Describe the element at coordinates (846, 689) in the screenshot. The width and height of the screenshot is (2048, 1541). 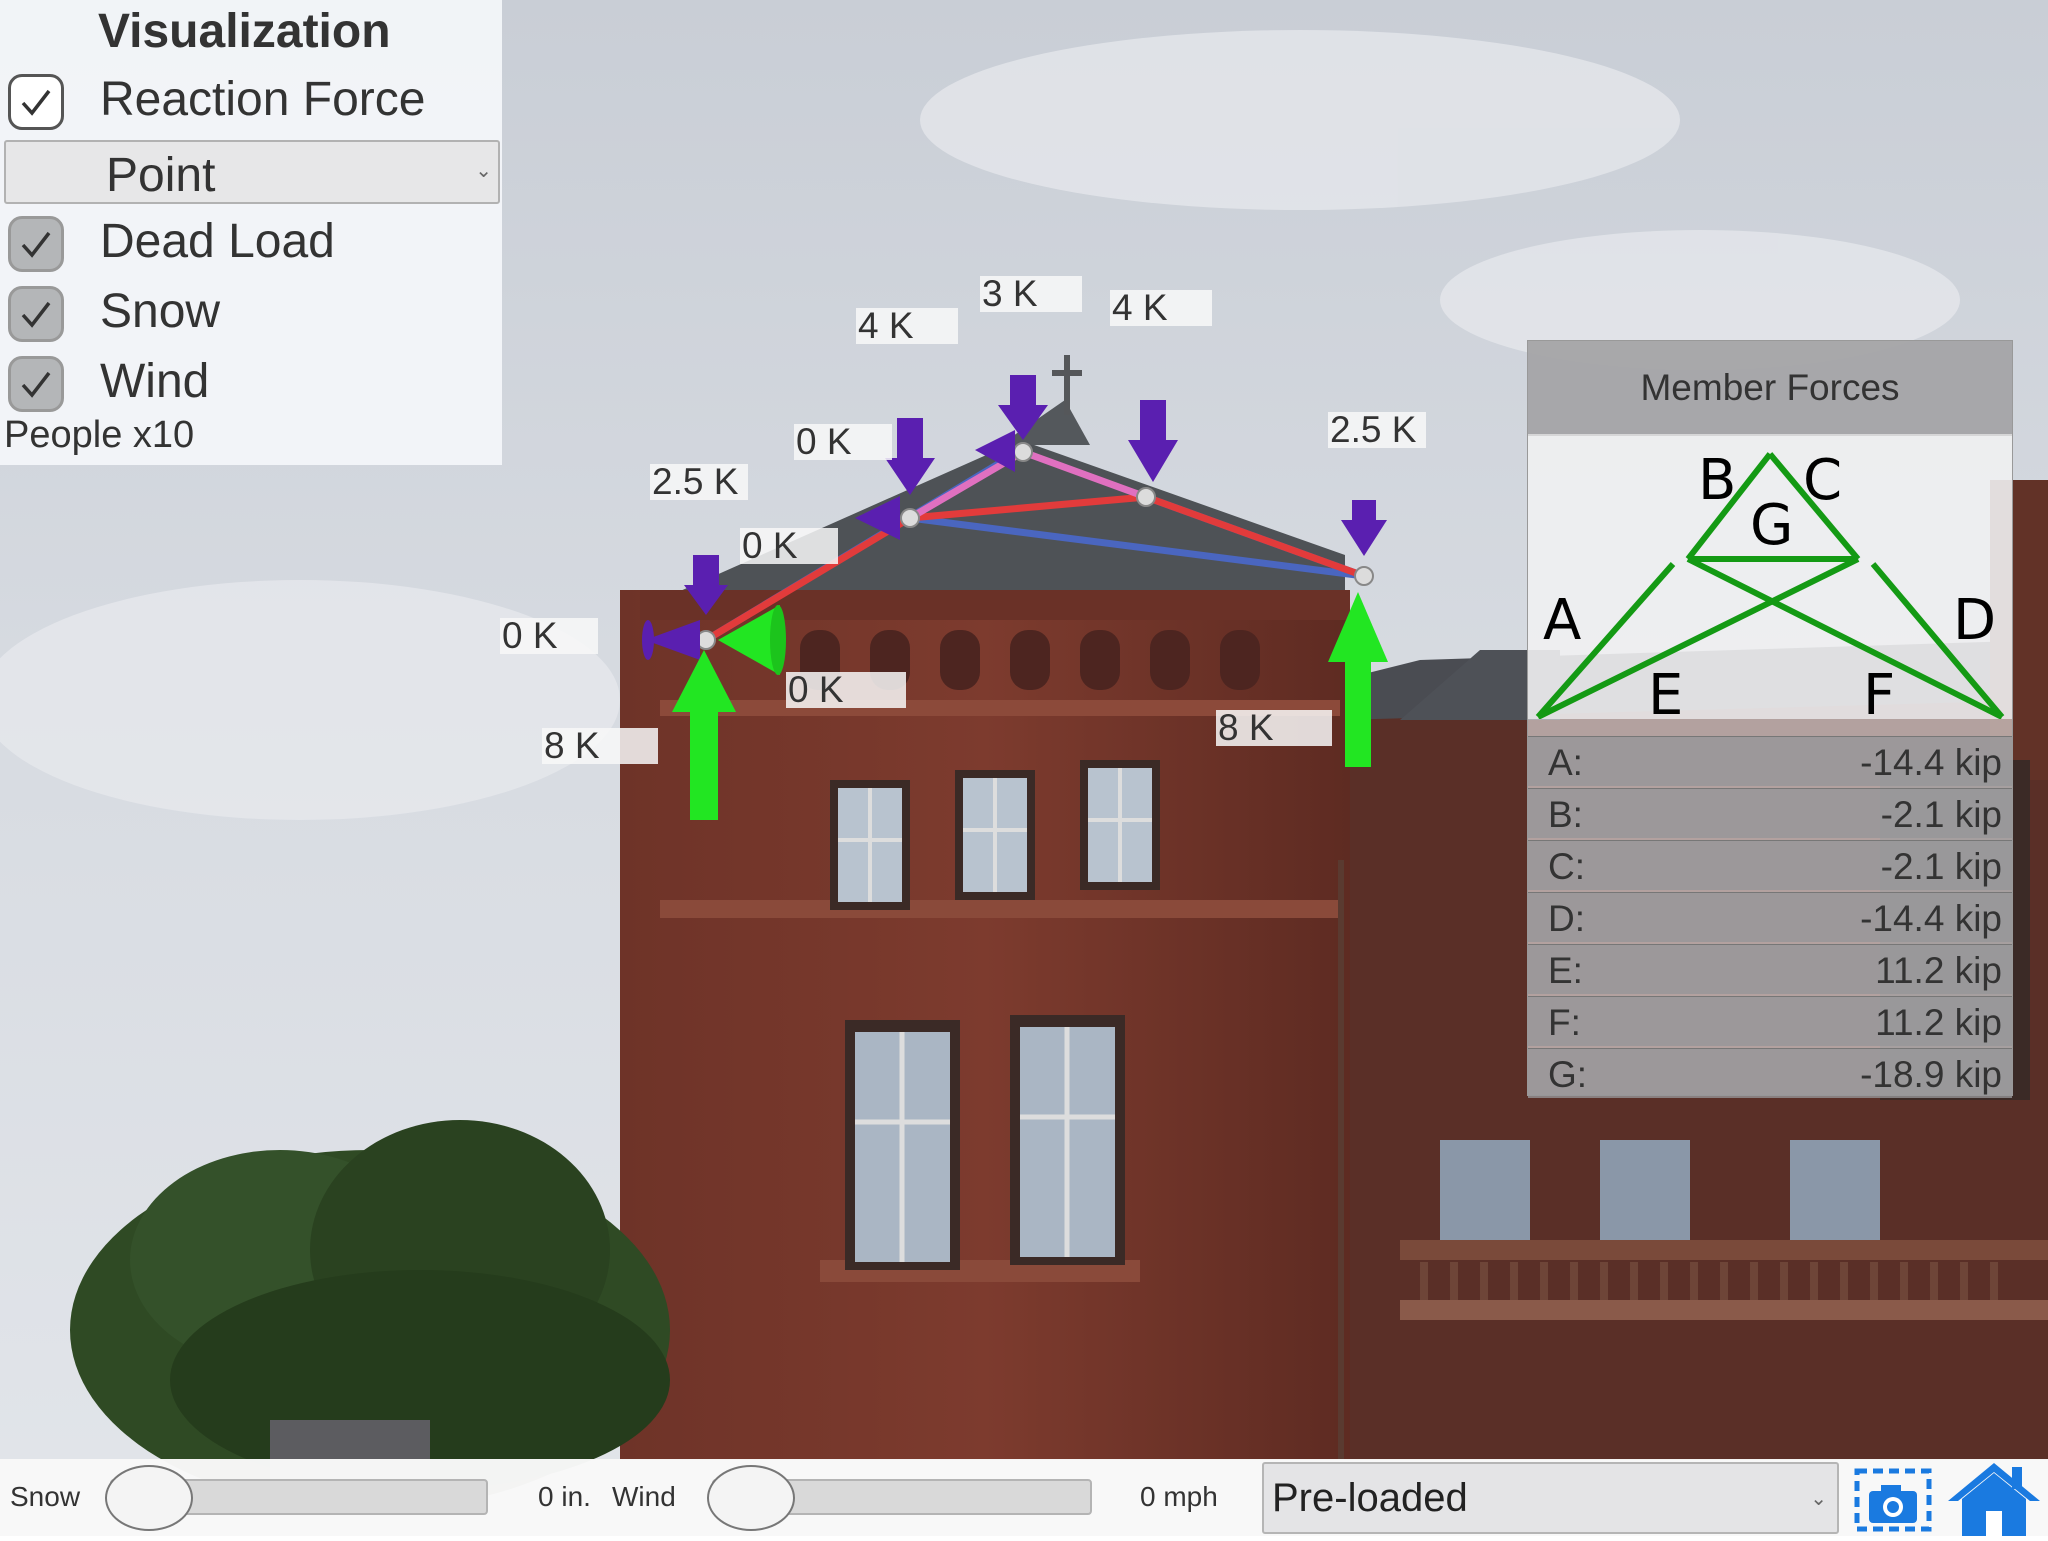
I see `load-label-left-bottom: 0 K` at that location.